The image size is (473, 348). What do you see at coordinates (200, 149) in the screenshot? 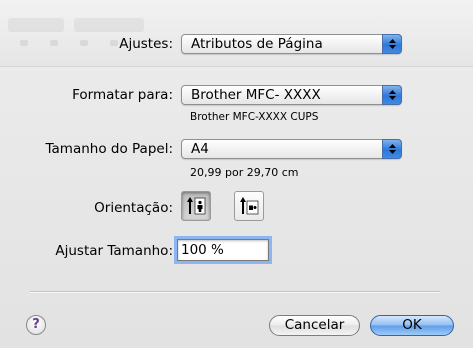
I see `paper-size-value: A4` at bounding box center [200, 149].